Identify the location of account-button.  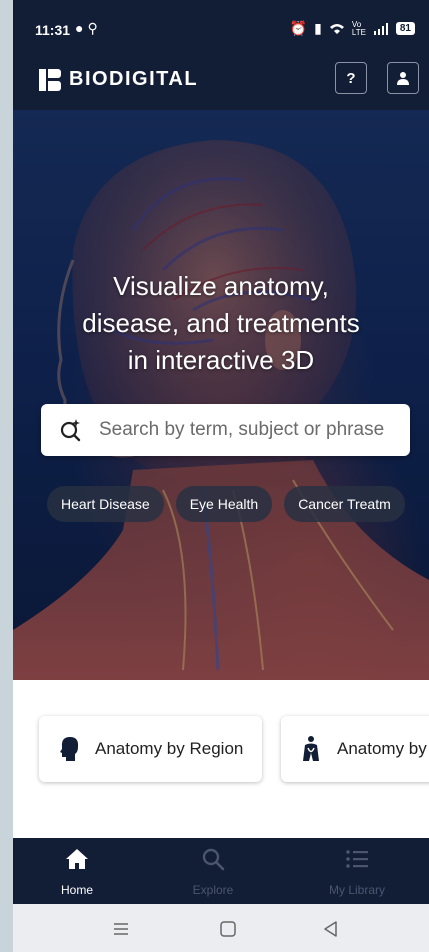
(403, 78).